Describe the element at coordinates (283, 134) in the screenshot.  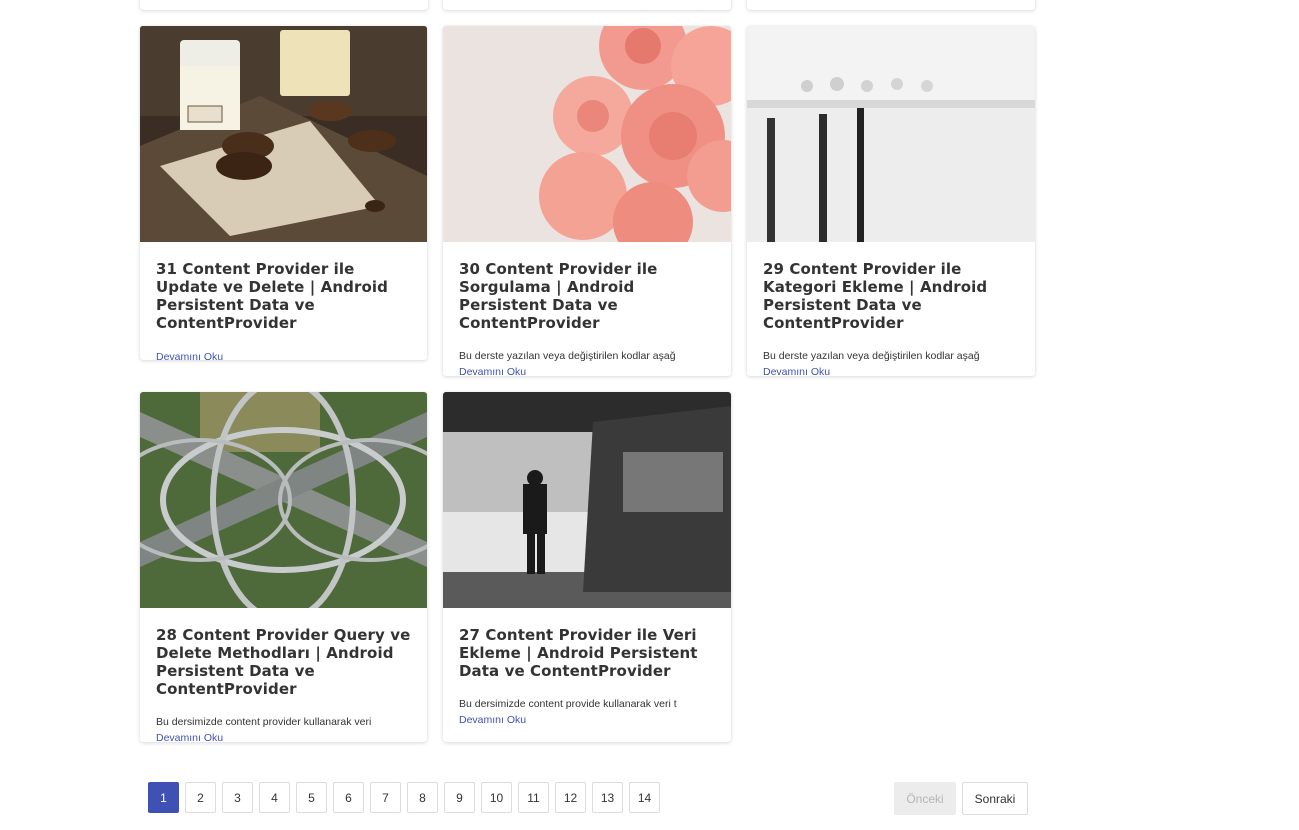
I see `milk-cookies-photo` at that location.